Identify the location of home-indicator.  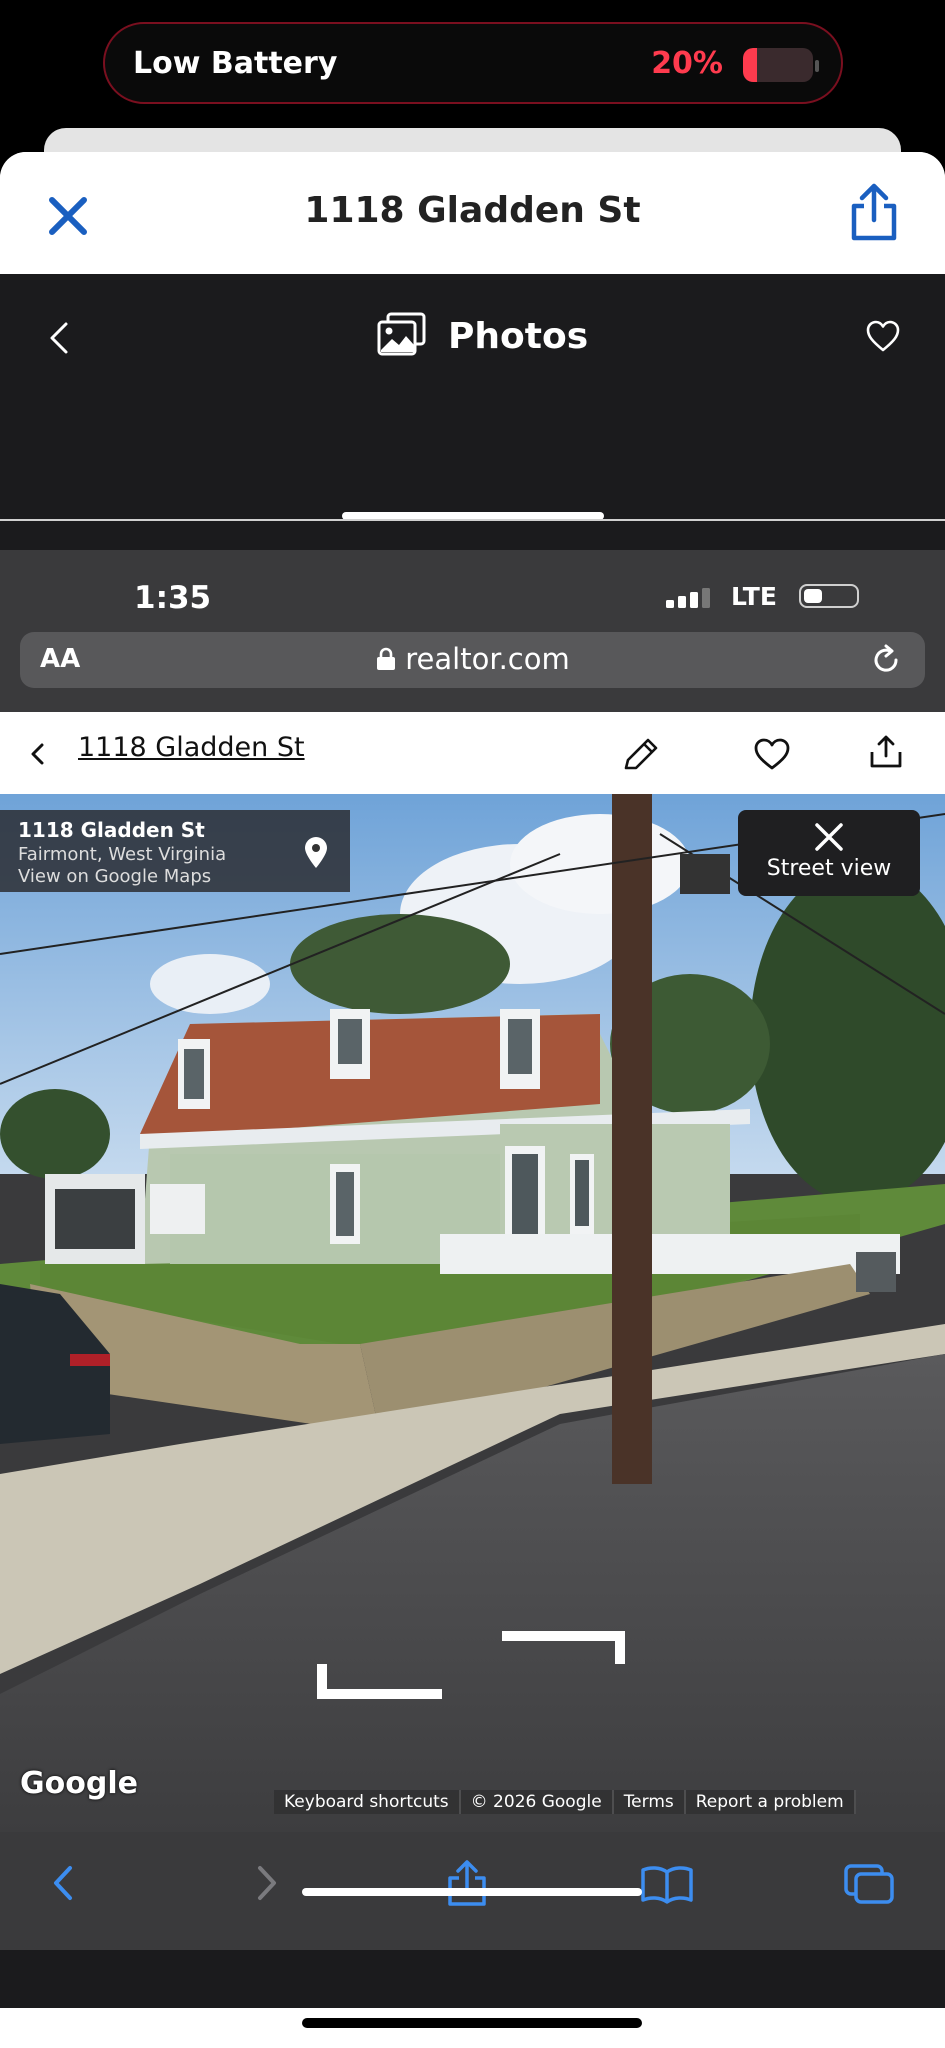
(472, 2023).